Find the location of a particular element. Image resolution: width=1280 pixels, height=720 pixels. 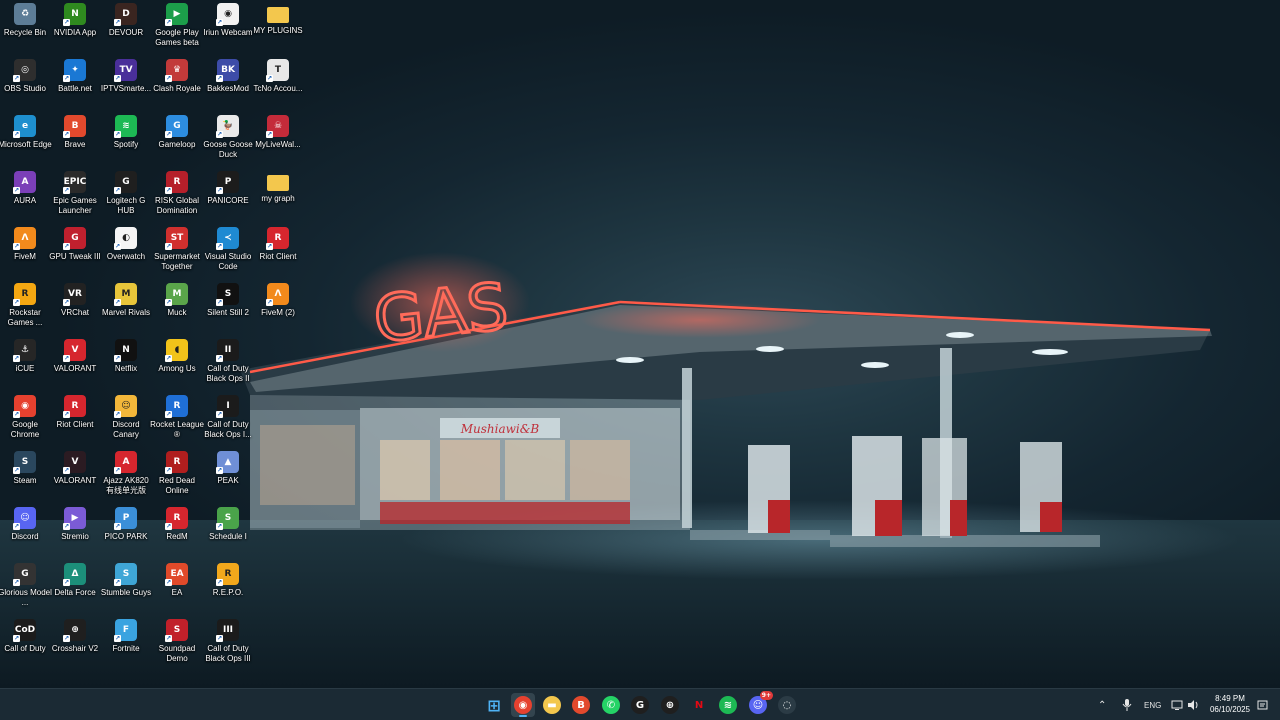

desktop-icon: ◉ ↗ Iriun Webcam is located at coordinates (228, 27).